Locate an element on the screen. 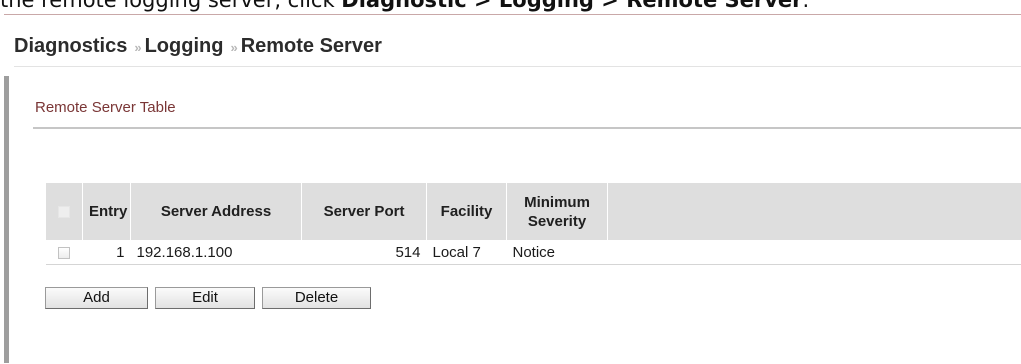 The image size is (1021, 364). section-divider is located at coordinates (527, 128).